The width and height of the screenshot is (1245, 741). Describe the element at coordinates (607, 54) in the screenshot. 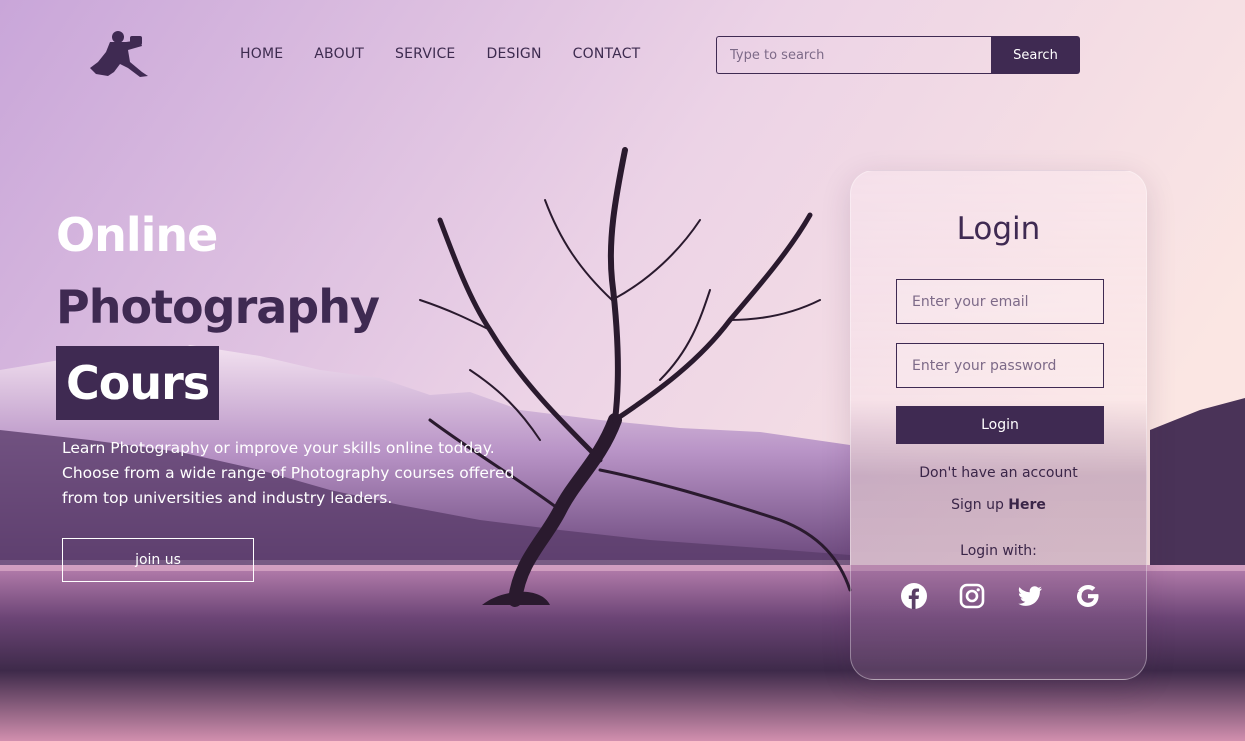

I see `nav-item-contact: CONTACT` at that location.